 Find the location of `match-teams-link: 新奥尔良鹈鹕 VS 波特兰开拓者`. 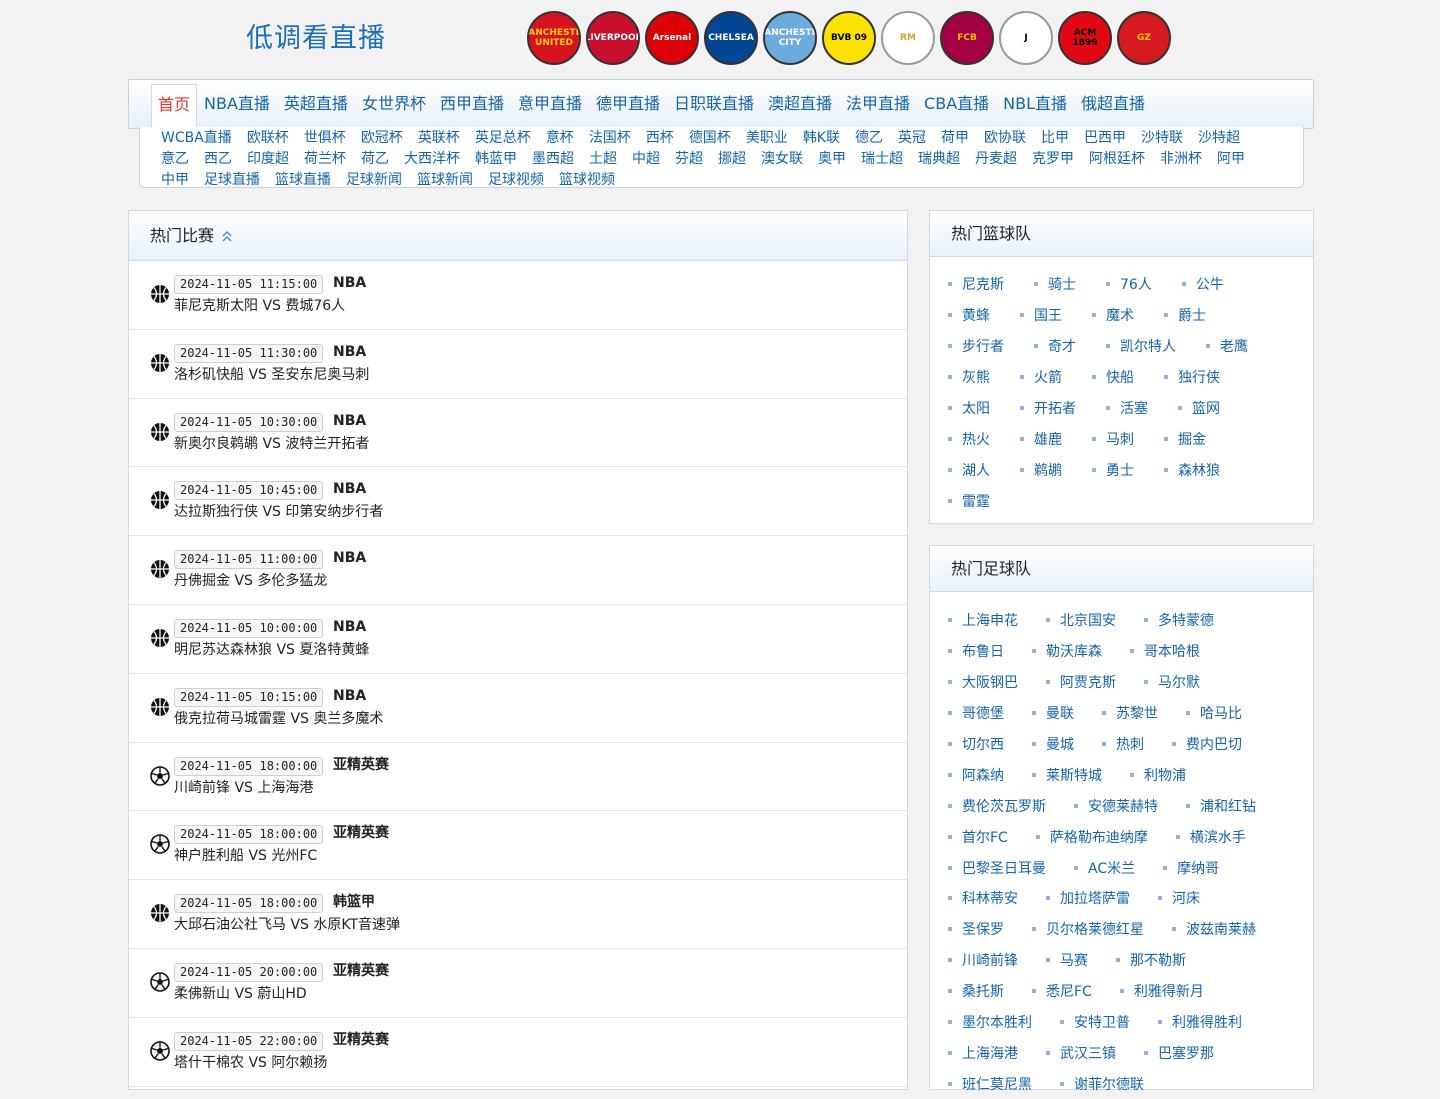

match-teams-link: 新奥尔良鹈鹕 VS 波特兰开拓者 is located at coordinates (271, 444).